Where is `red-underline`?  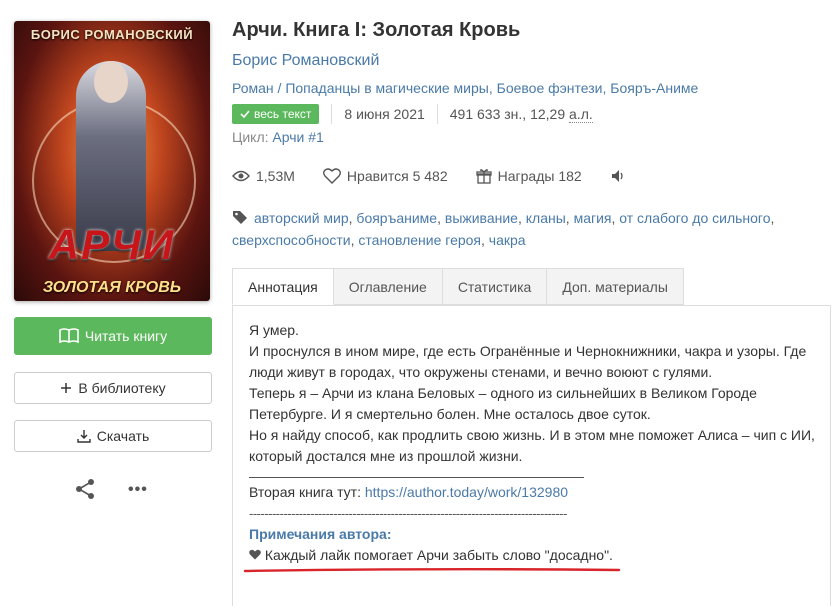
red-underline is located at coordinates (432, 570).